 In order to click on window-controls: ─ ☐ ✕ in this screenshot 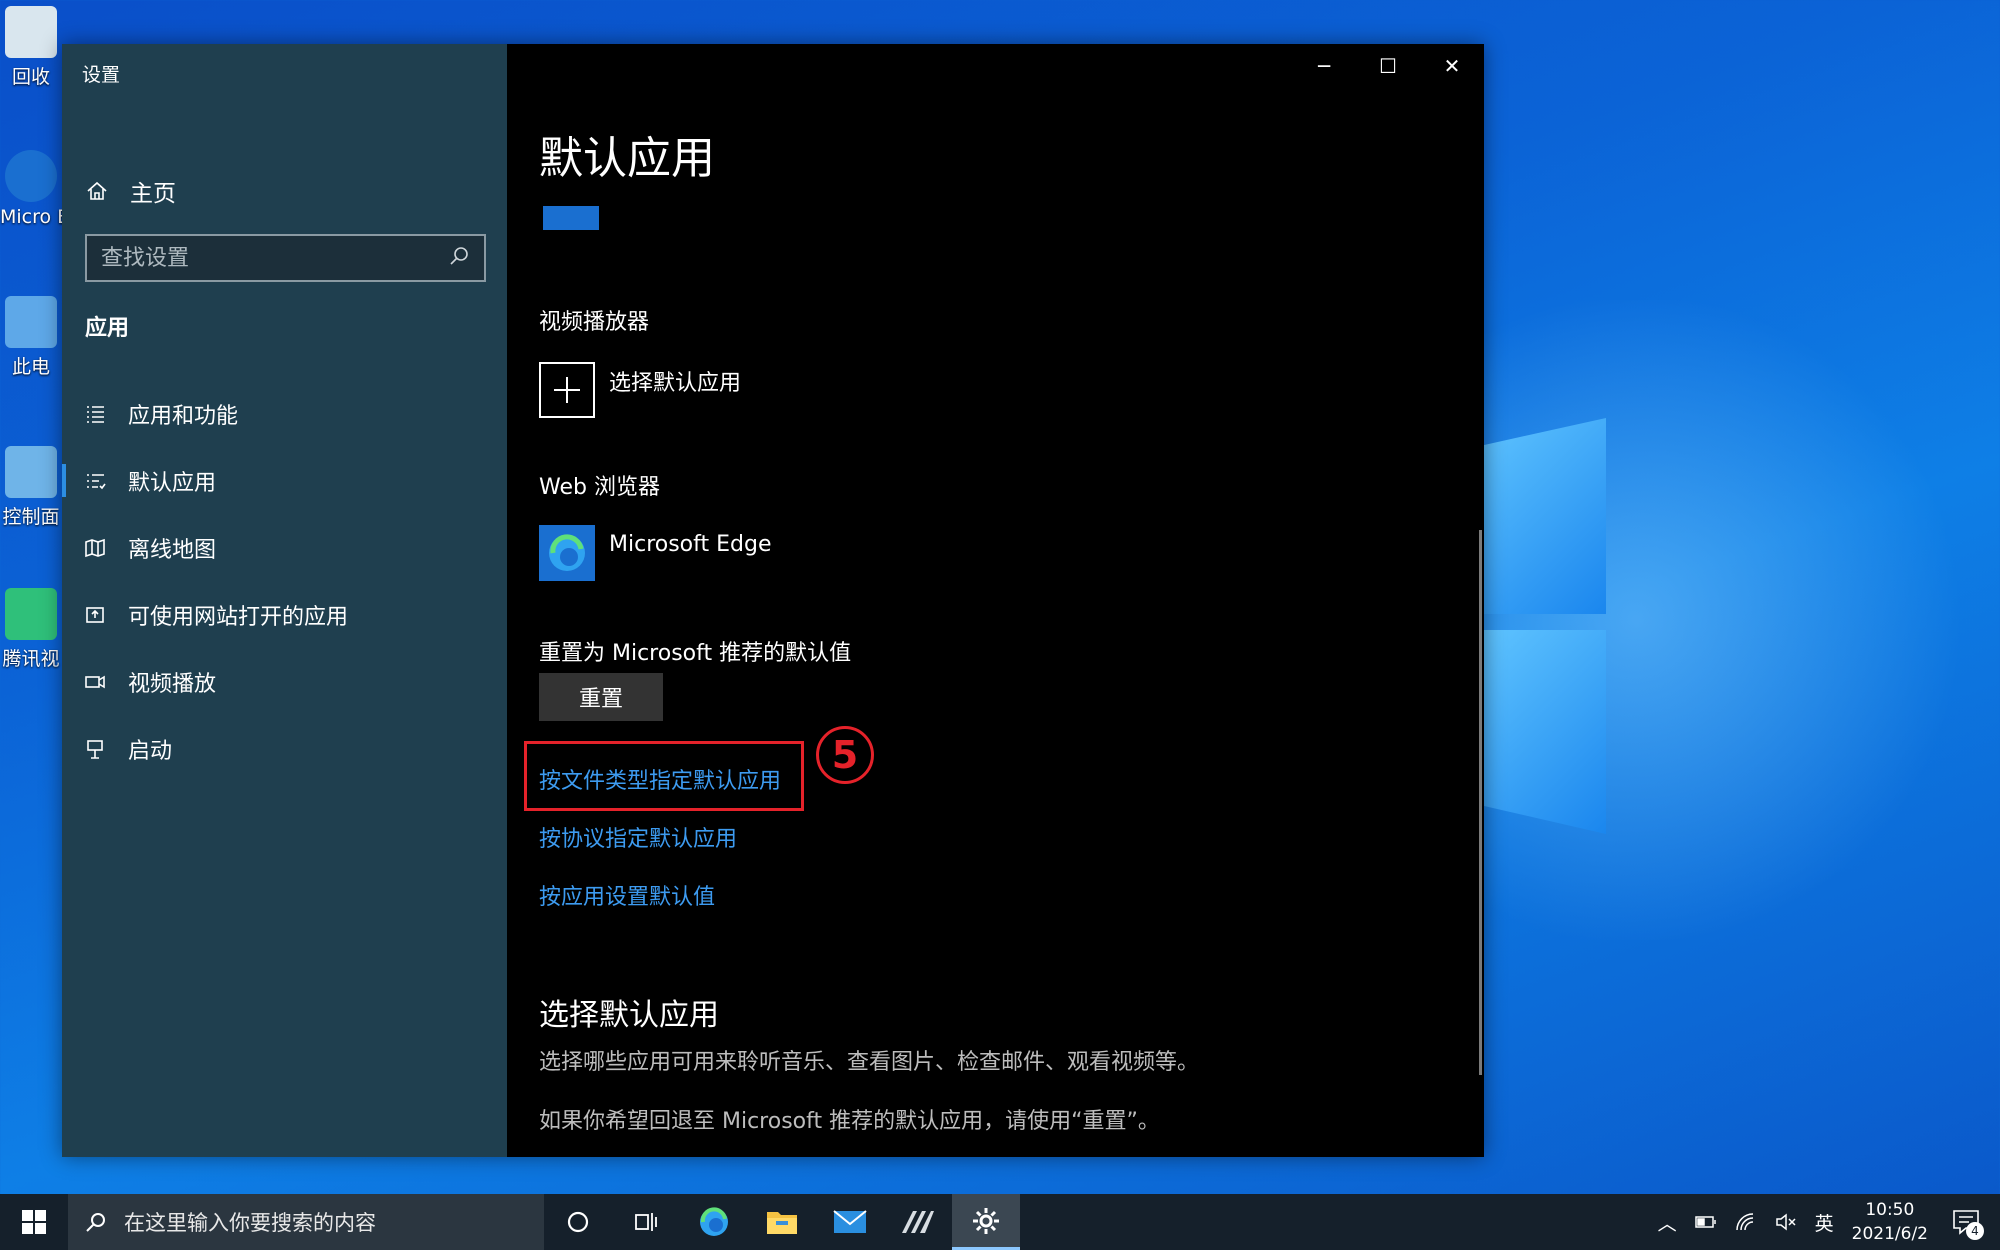, I will do `click(1388, 66)`.